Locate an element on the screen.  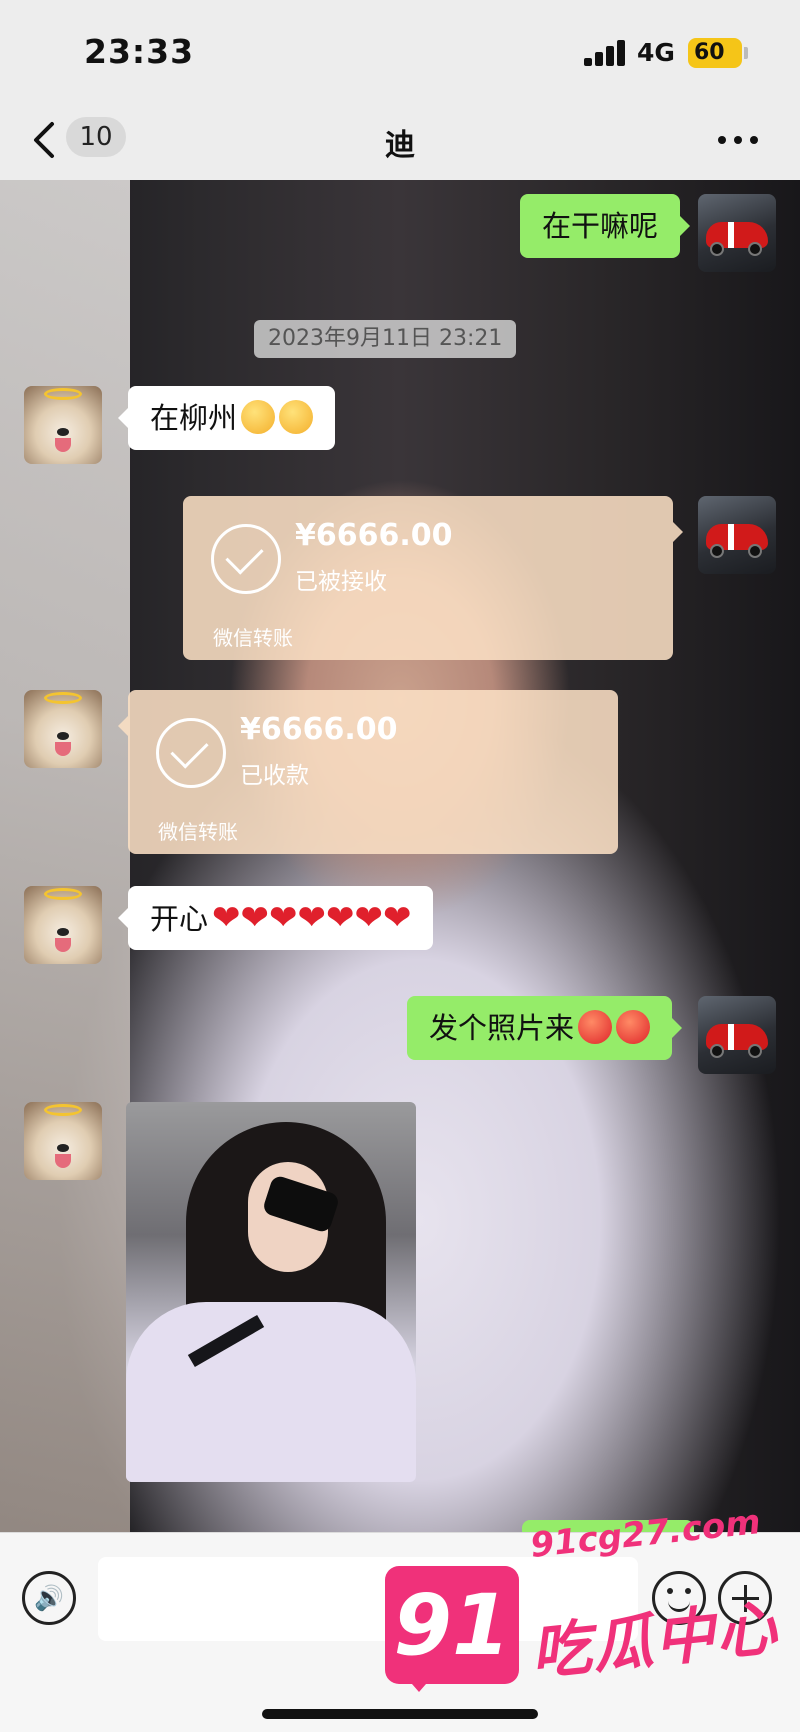
home-indicator is located at coordinates (400, 1714).